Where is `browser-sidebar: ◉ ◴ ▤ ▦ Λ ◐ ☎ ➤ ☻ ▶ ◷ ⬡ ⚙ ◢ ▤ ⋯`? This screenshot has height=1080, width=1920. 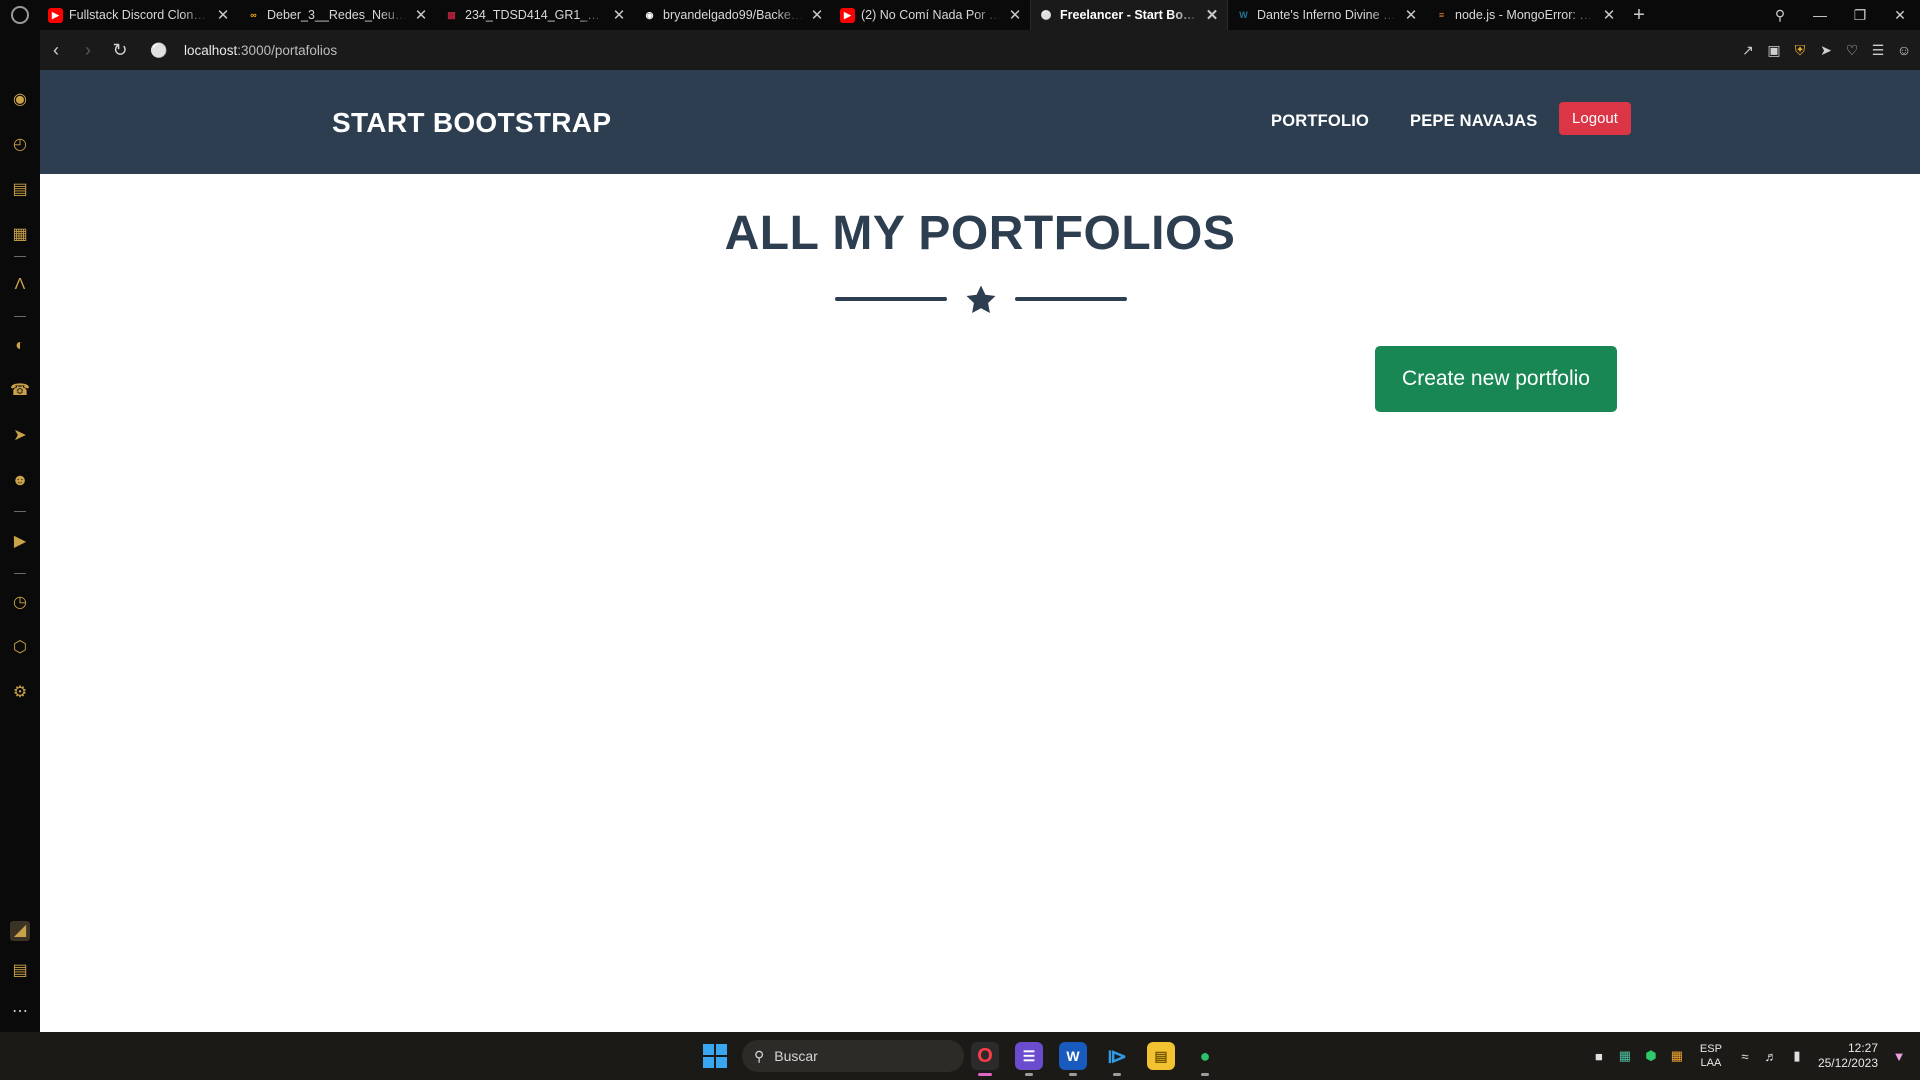 browser-sidebar: ◉ ◴ ▤ ▦ Λ ◐ ☎ ➤ ☻ ▶ ◷ ⬡ ⚙ ◢ ▤ ⋯ is located at coordinates (20, 531).